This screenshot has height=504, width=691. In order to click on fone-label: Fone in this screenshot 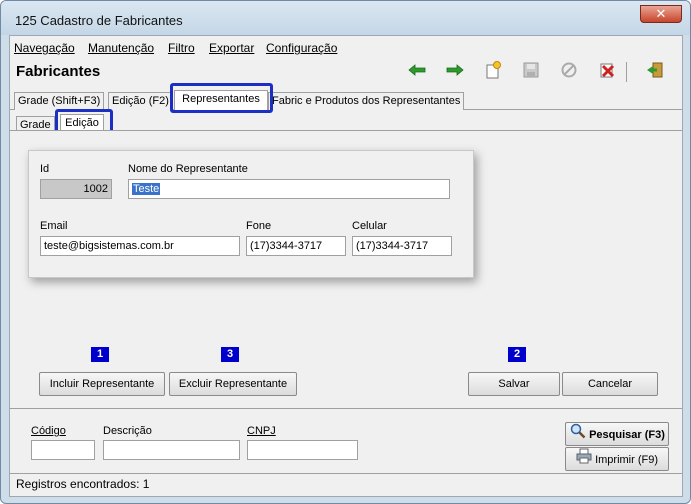, I will do `click(259, 226)`.